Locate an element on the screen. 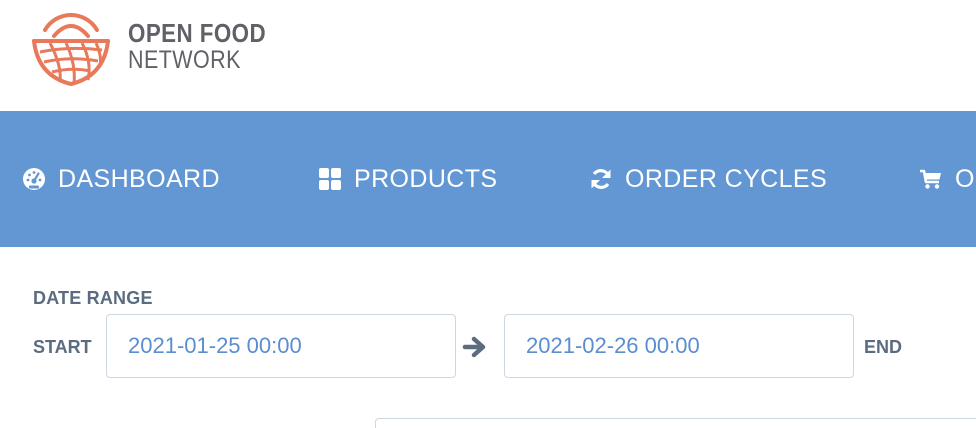 This screenshot has width=976, height=428. end-label: END is located at coordinates (883, 347).